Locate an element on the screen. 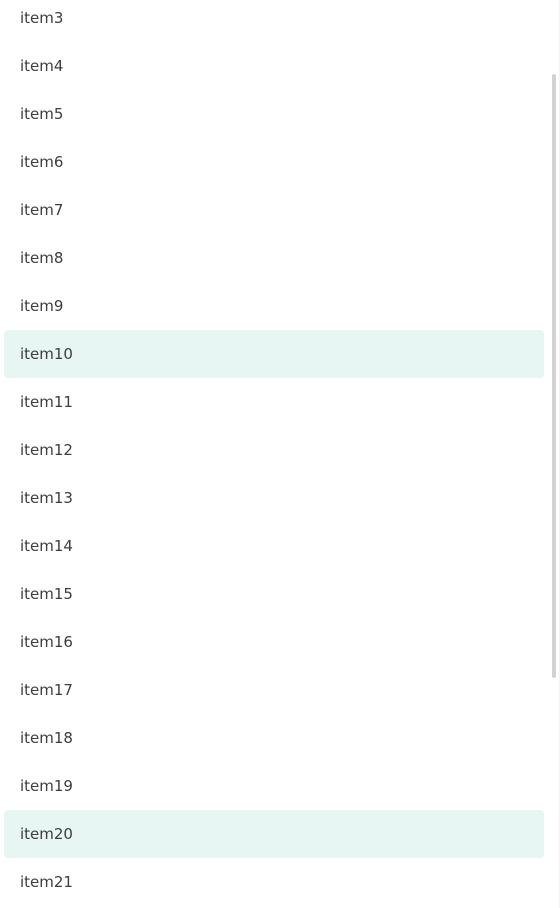  list-item: item19 is located at coordinates (274, 786).